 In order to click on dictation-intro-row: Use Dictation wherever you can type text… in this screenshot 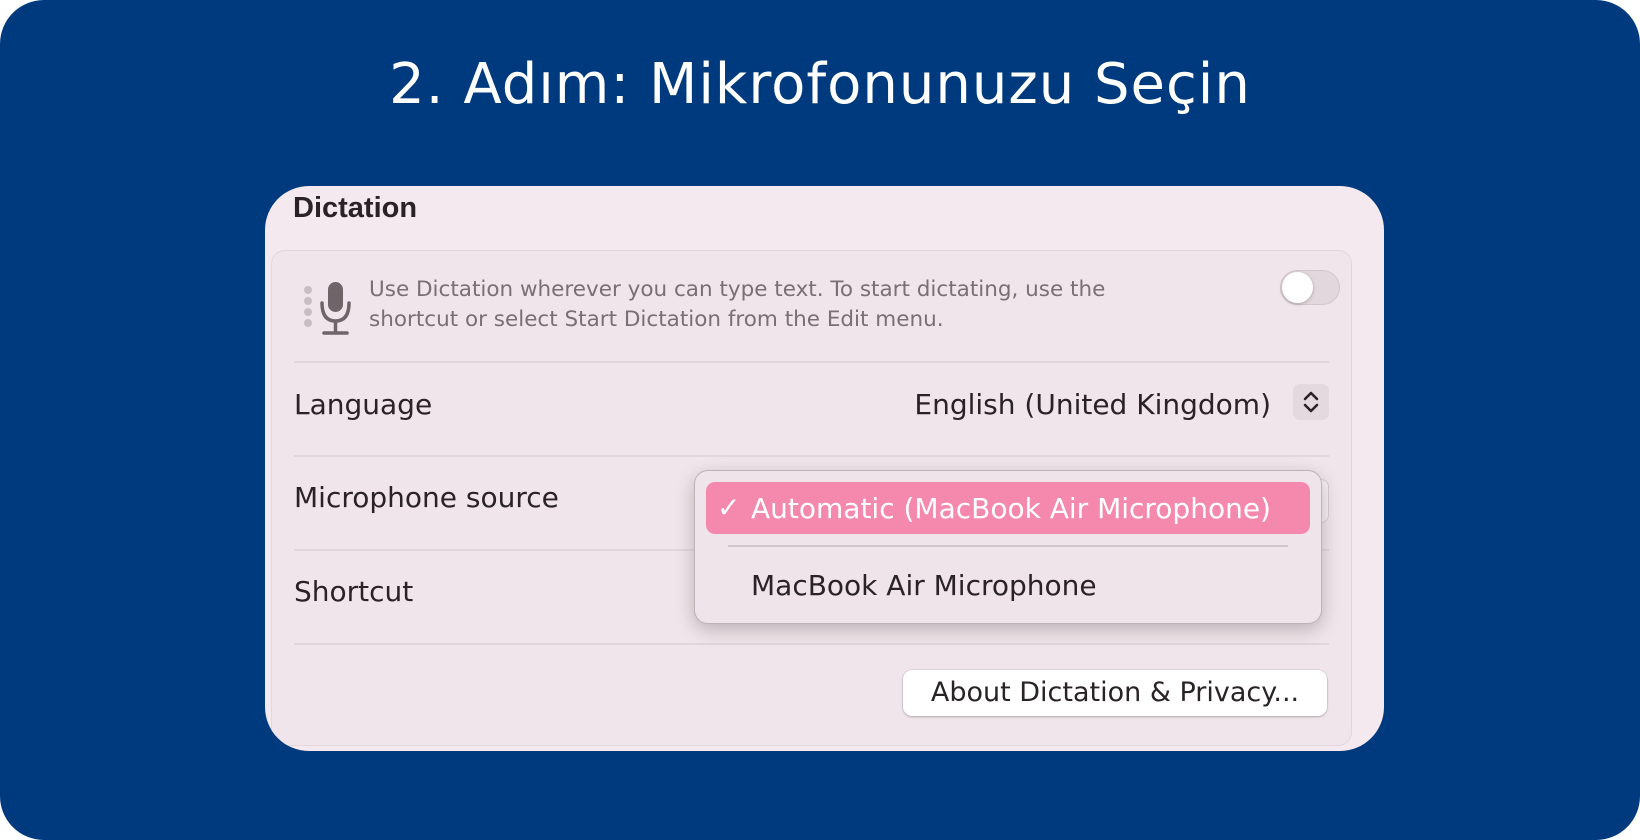, I will do `click(811, 306)`.